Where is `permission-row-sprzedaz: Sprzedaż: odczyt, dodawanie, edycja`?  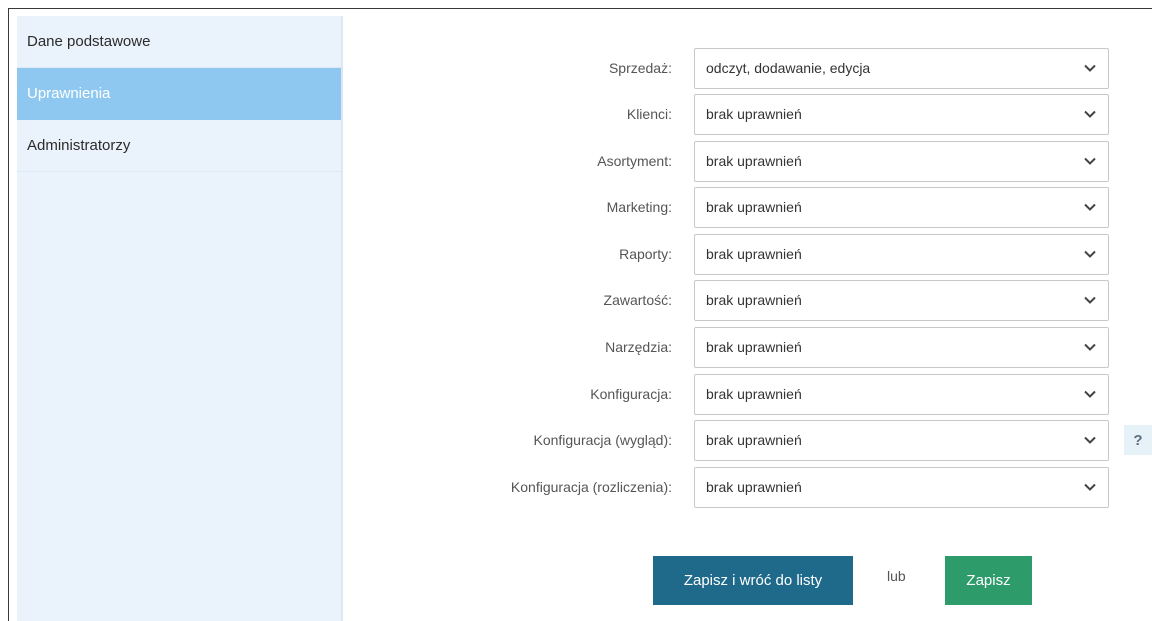 permission-row-sprzedaz: Sprzedaż: odczyt, dodawanie, edycja is located at coordinates (790, 68).